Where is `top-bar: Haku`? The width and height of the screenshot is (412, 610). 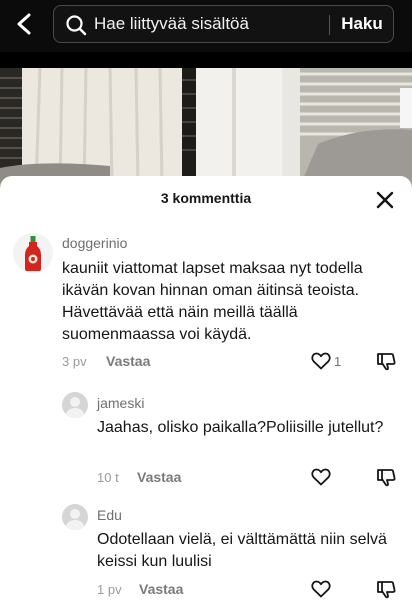
top-bar: Haku is located at coordinates (206, 26).